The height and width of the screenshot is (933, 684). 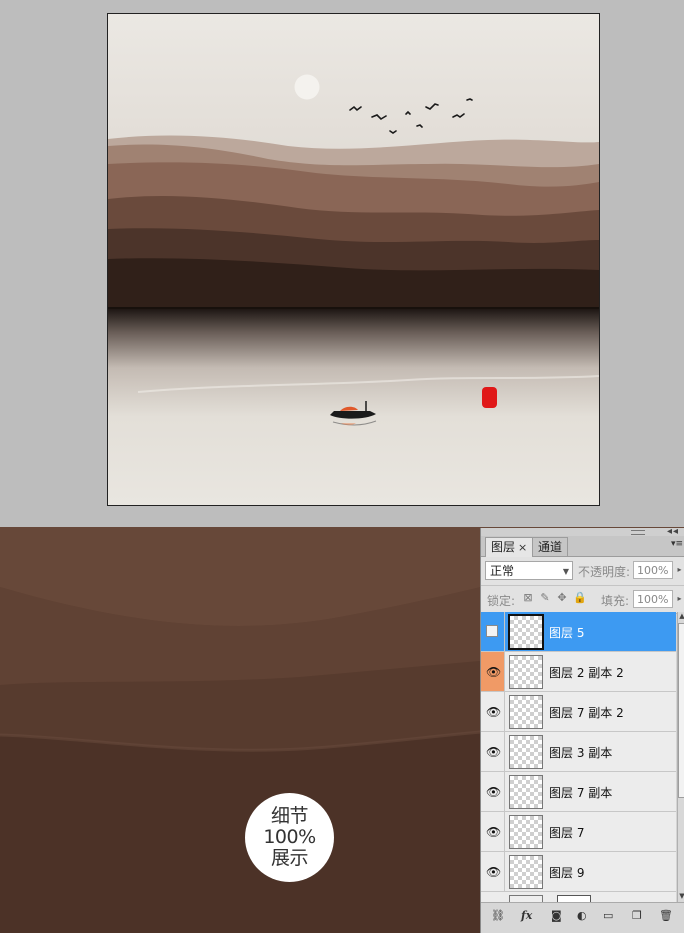 I want to click on panel-tabs: 图层 × 通道 ▾≡, so click(x=582, y=547).